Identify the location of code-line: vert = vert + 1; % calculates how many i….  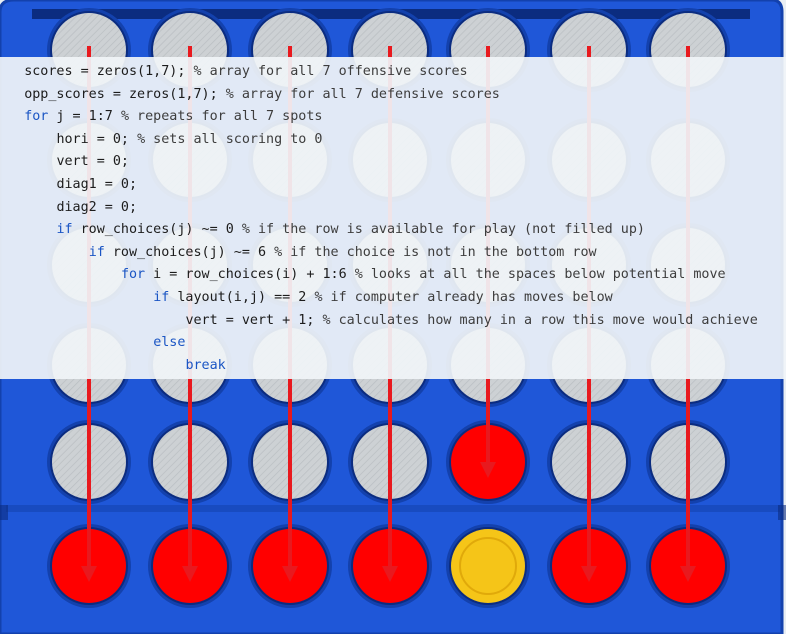
(393, 321).